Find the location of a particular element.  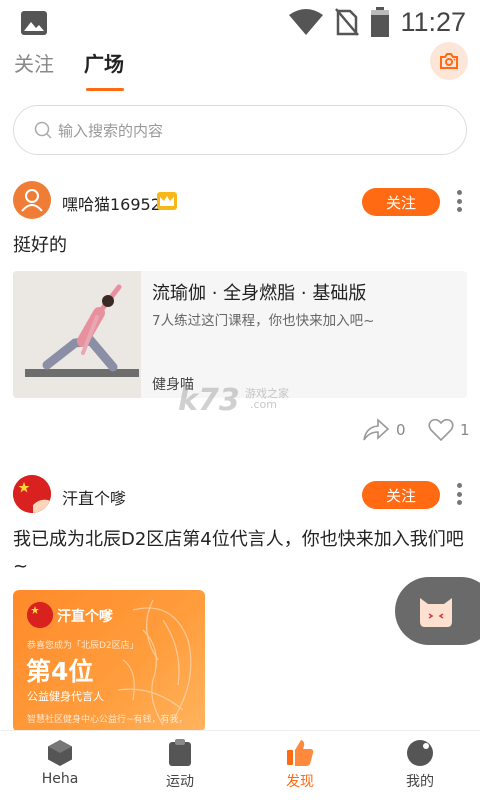

bottom-navigation: Heha 运动 发现 我的 is located at coordinates (240, 765).